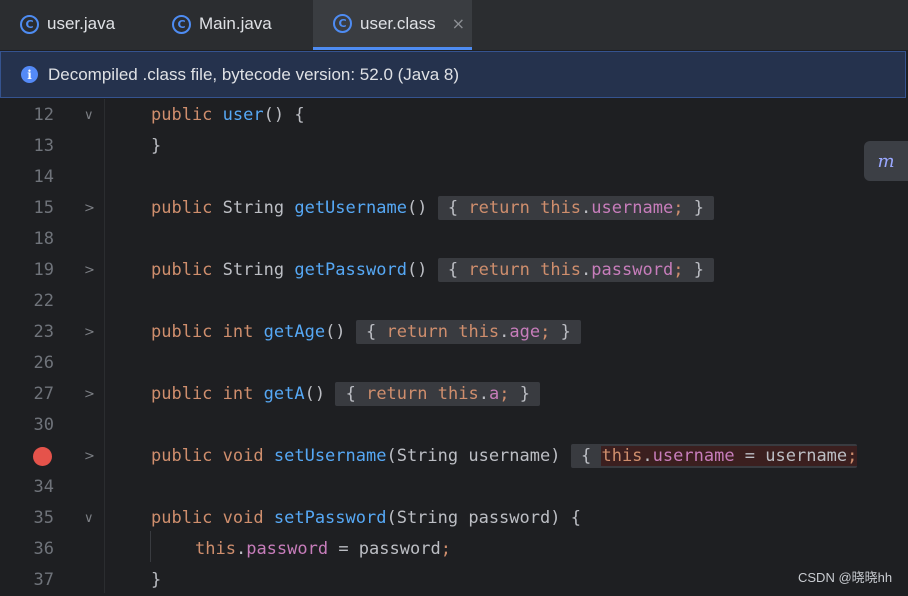  Describe the element at coordinates (228, 115) in the screenshot. I see `code-text: public user() {` at that location.